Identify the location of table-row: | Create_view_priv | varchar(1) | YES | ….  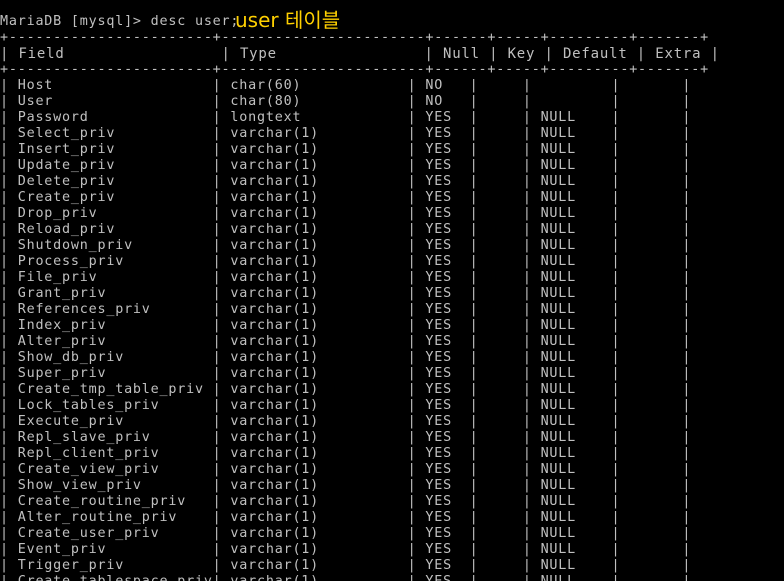
(346, 469).